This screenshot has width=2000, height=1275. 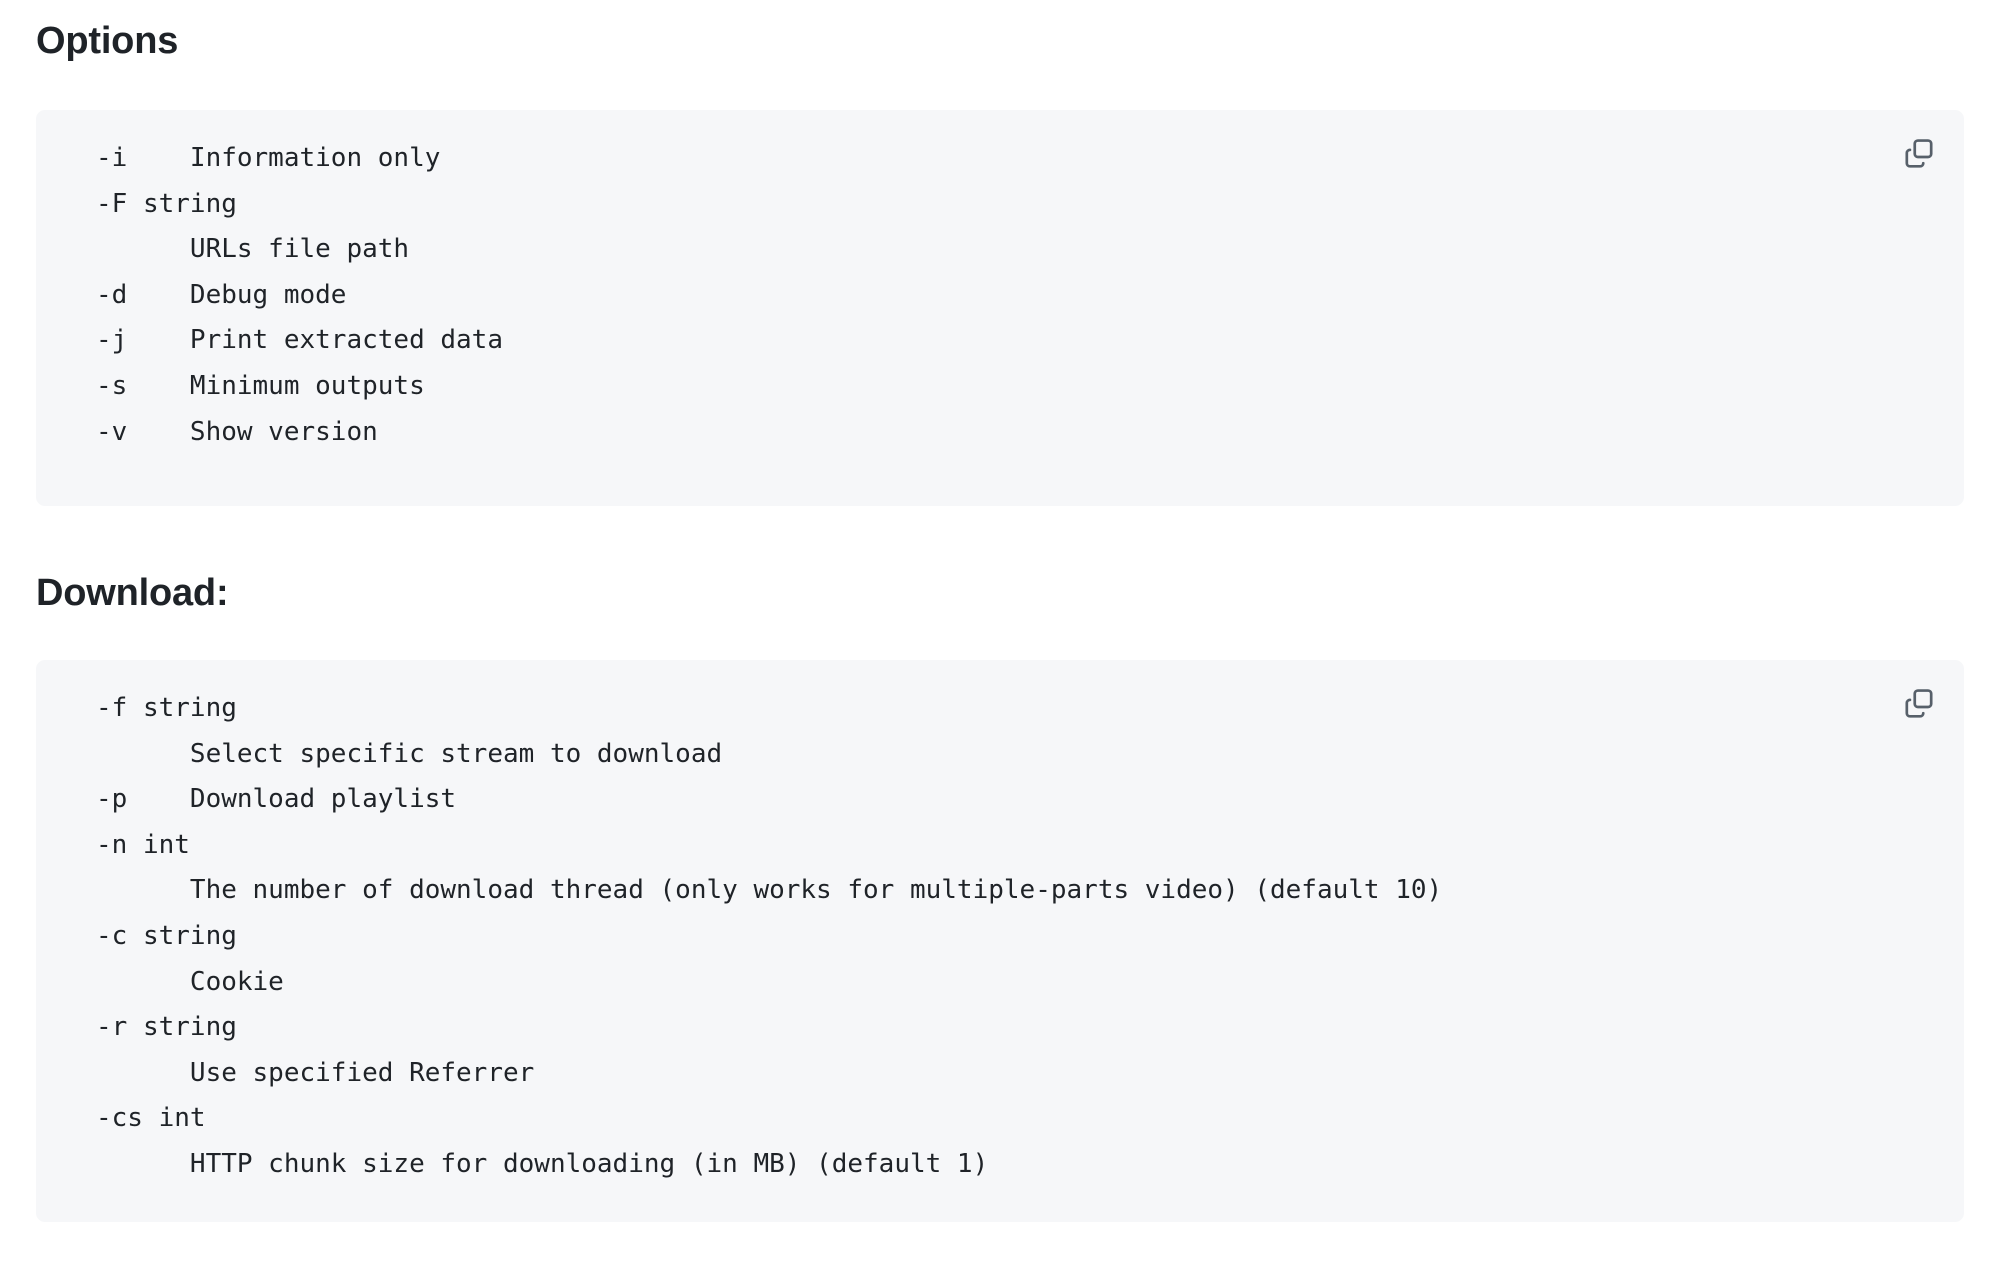 I want to click on copy-button-download, so click(x=1919, y=703).